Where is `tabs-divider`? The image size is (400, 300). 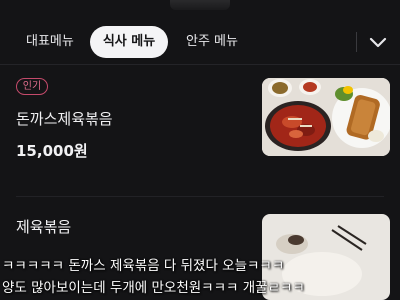 tabs-divider is located at coordinates (356, 42).